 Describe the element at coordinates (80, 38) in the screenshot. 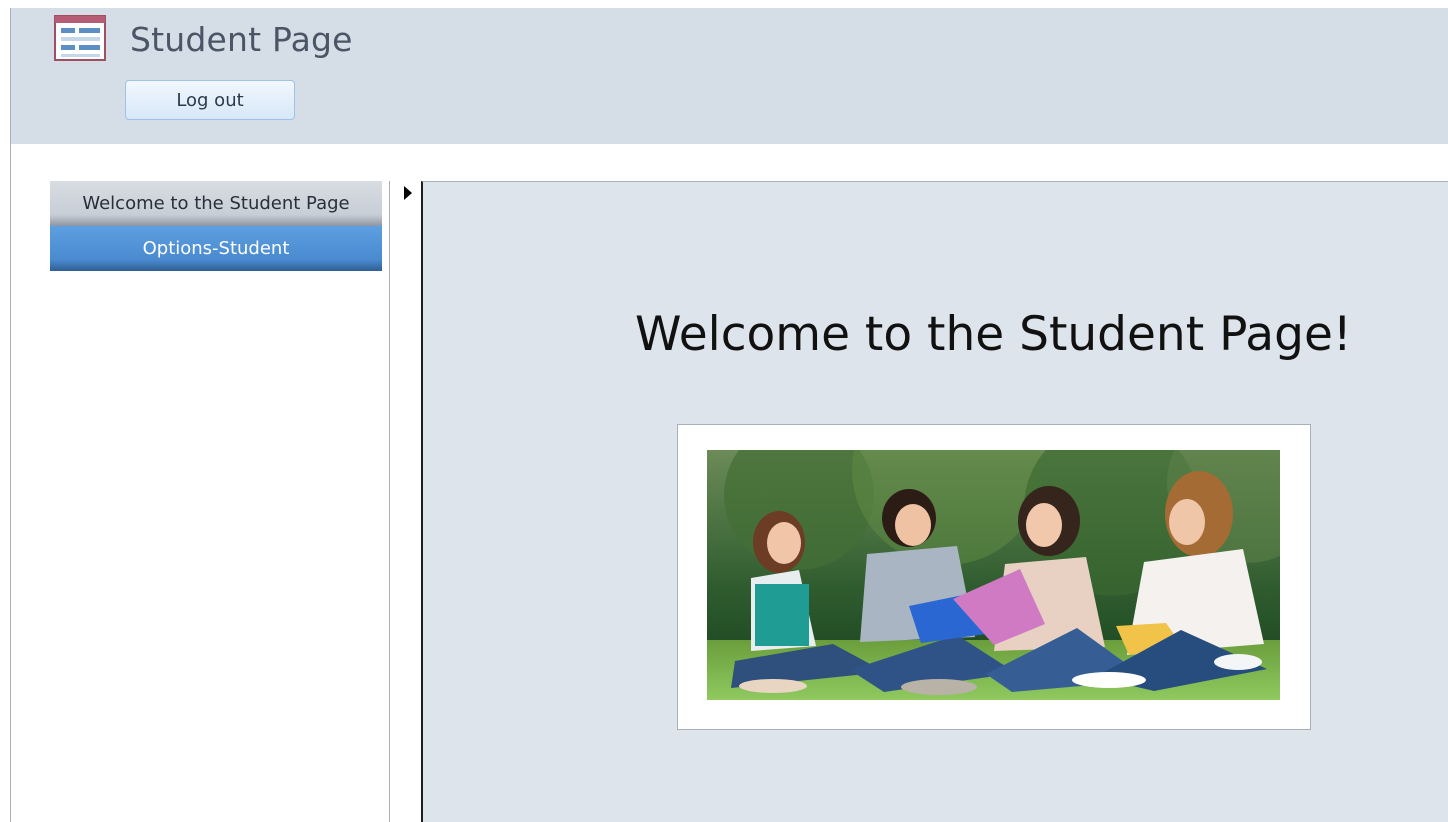

I see `form-icon` at that location.